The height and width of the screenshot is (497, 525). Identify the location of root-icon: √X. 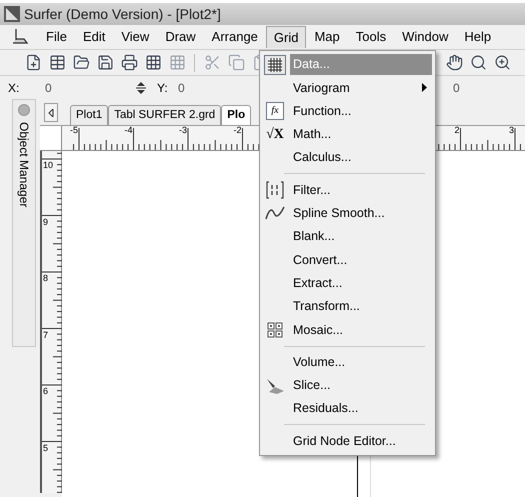
(275, 135).